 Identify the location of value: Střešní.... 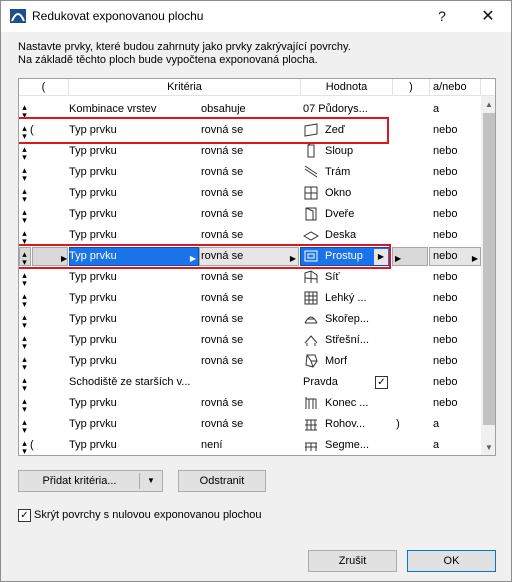
(362, 340).